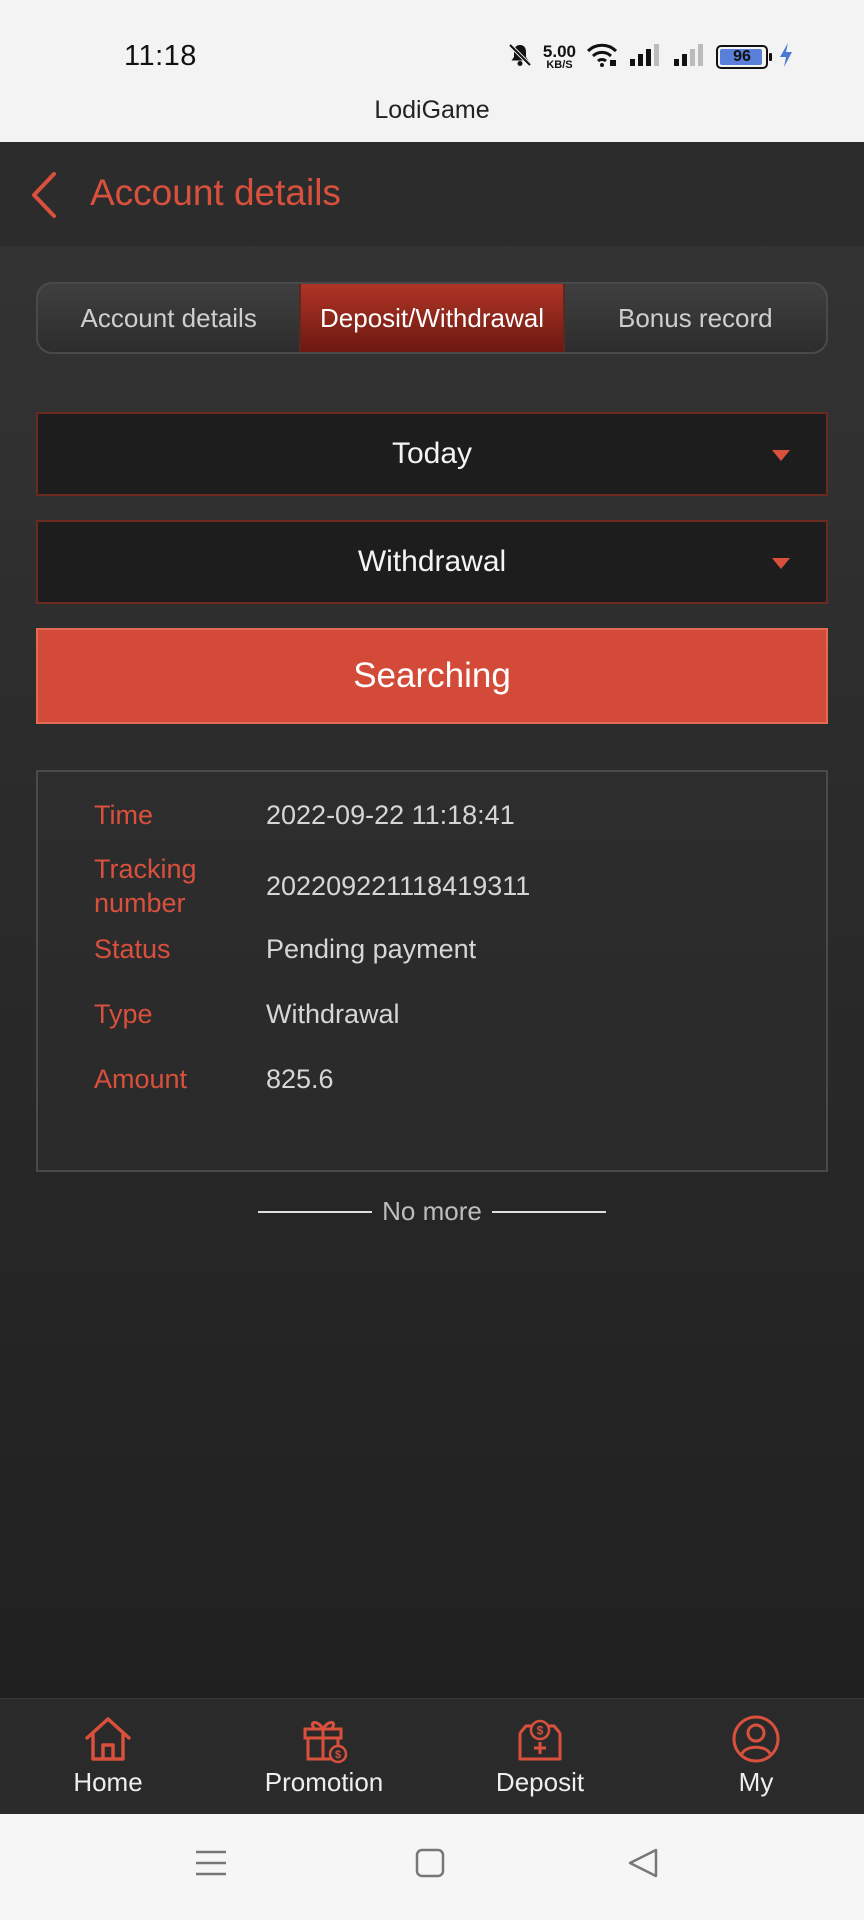 This screenshot has width=864, height=1920. Describe the element at coordinates (540, 1782) in the screenshot. I see `nav-label-deposit: Deposit` at that location.